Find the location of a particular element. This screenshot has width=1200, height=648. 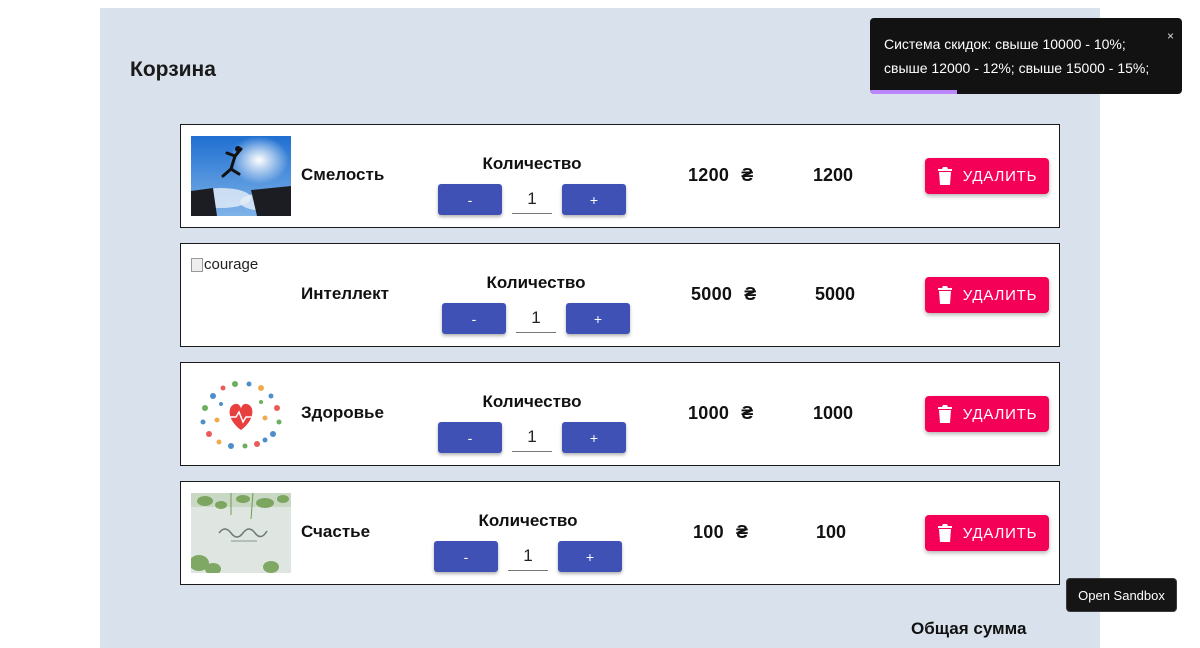

broken-image: courage is located at coordinates (224, 264).